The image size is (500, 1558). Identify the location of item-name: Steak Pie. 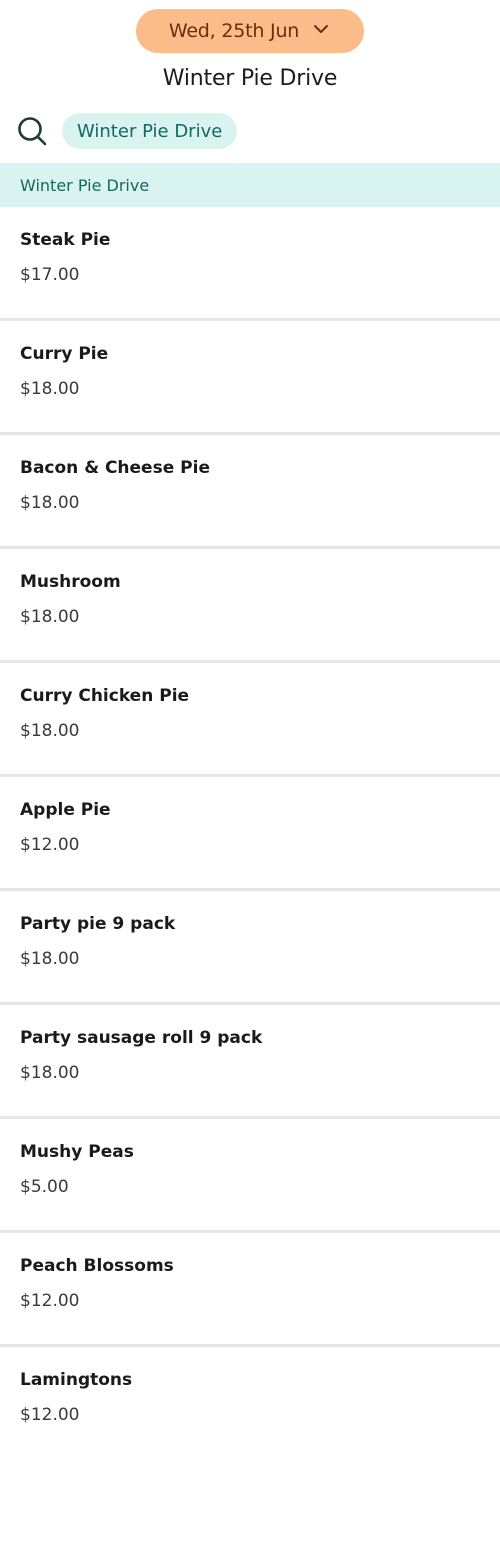
(65, 240).